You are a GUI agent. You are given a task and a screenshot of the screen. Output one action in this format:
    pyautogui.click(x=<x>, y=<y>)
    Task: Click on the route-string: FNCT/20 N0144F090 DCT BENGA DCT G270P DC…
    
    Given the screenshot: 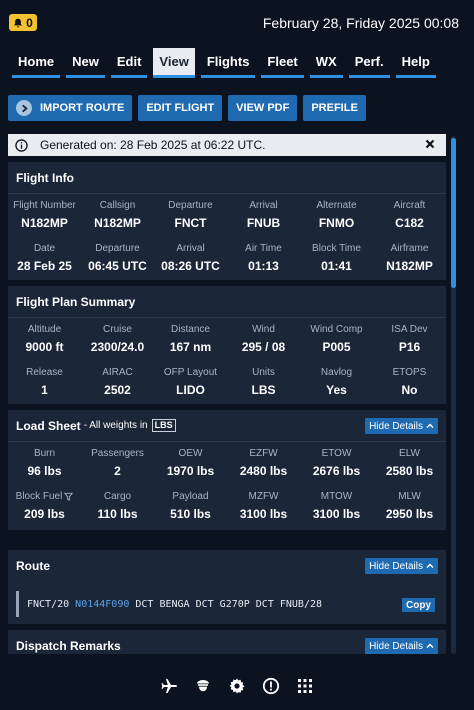 What is the action you would take?
    pyautogui.click(x=227, y=604)
    